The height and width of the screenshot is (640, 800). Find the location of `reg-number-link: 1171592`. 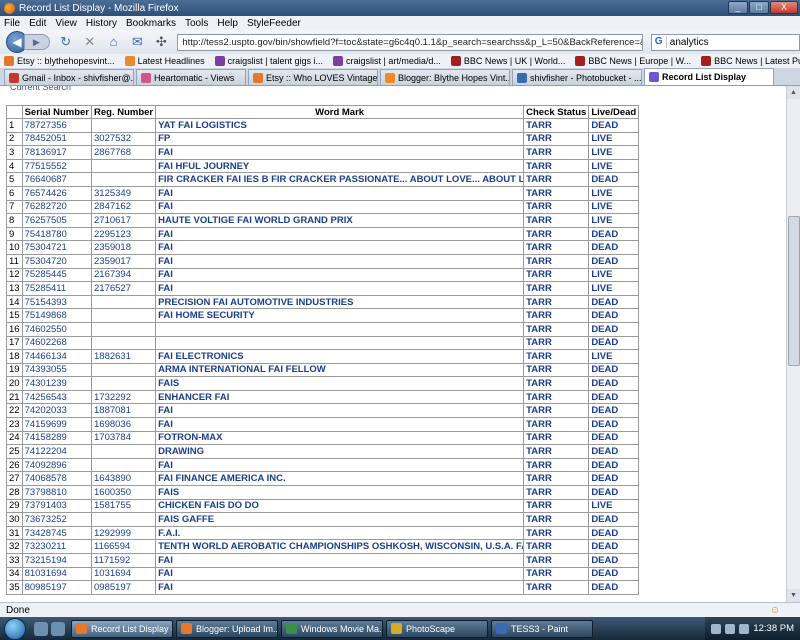

reg-number-link: 1171592 is located at coordinates (123, 560).